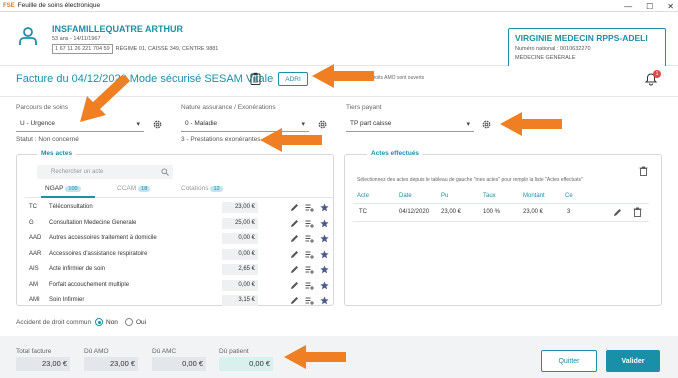 This screenshot has width=678, height=378. What do you see at coordinates (111, 364) in the screenshot?
I see `amo-value: 23,00 €` at bounding box center [111, 364].